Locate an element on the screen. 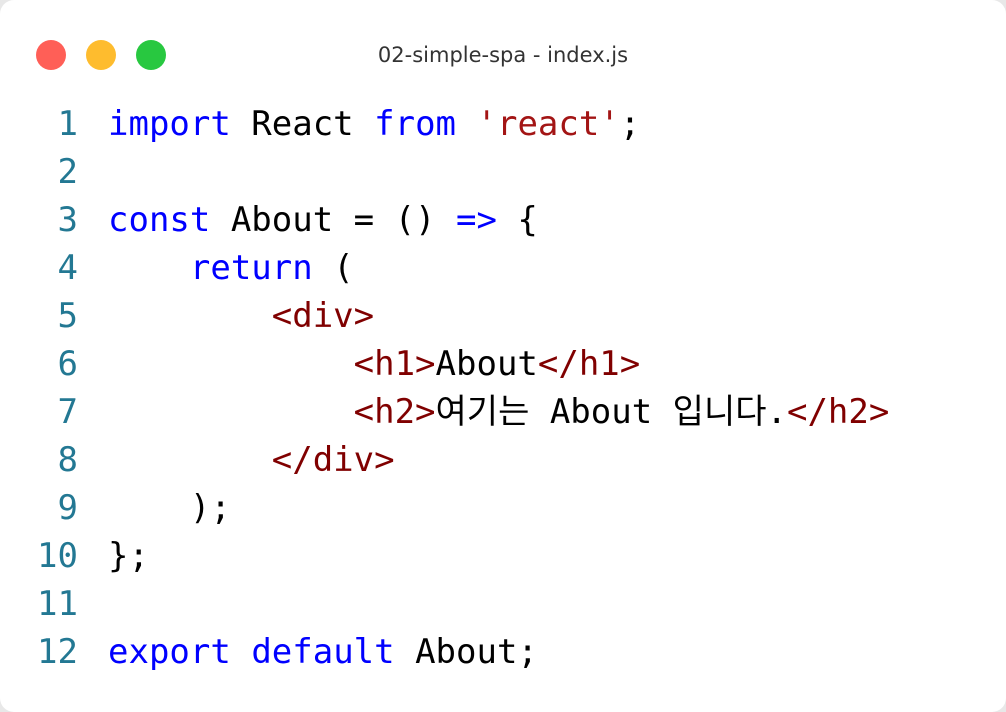 This screenshot has height=712, width=1006. code-token-text: About = () is located at coordinates (333, 220).